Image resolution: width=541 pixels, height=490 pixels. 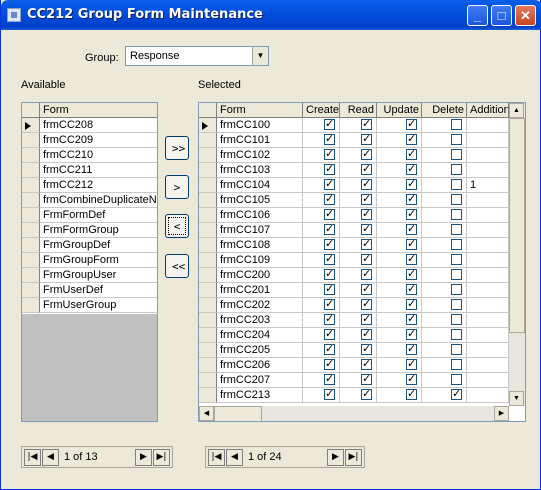 What do you see at coordinates (177, 266) in the screenshot?
I see `remove-all-button: <<` at bounding box center [177, 266].